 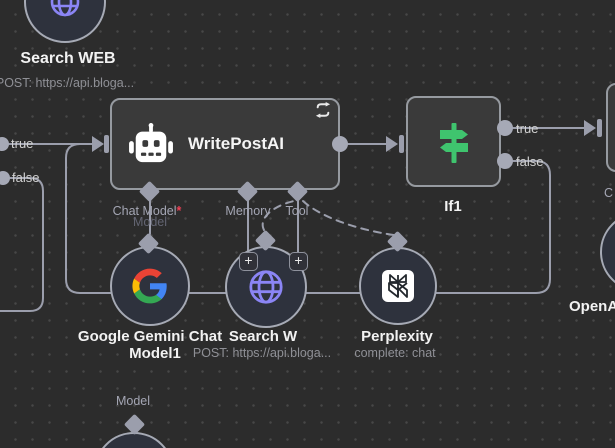 I want to click on node-label-writepostai: WritePostAI, so click(x=236, y=143).